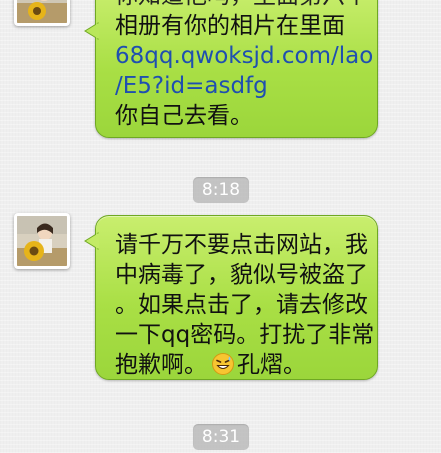 The width and height of the screenshot is (441, 453). I want to click on grinning-sweat-face-icon, so click(223, 364).